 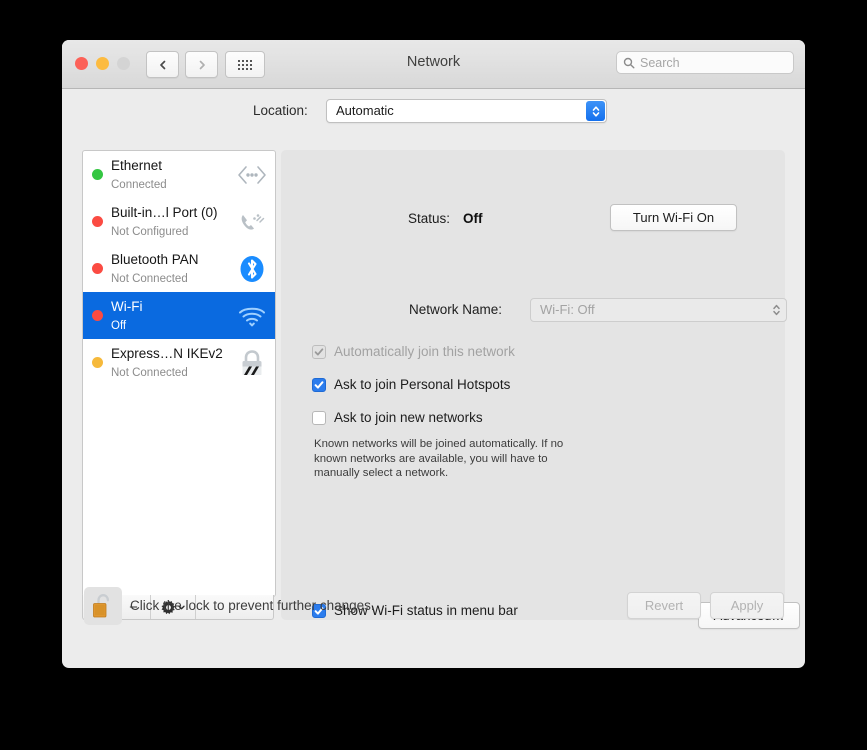 I want to click on status-dot-off, so click(x=97, y=315).